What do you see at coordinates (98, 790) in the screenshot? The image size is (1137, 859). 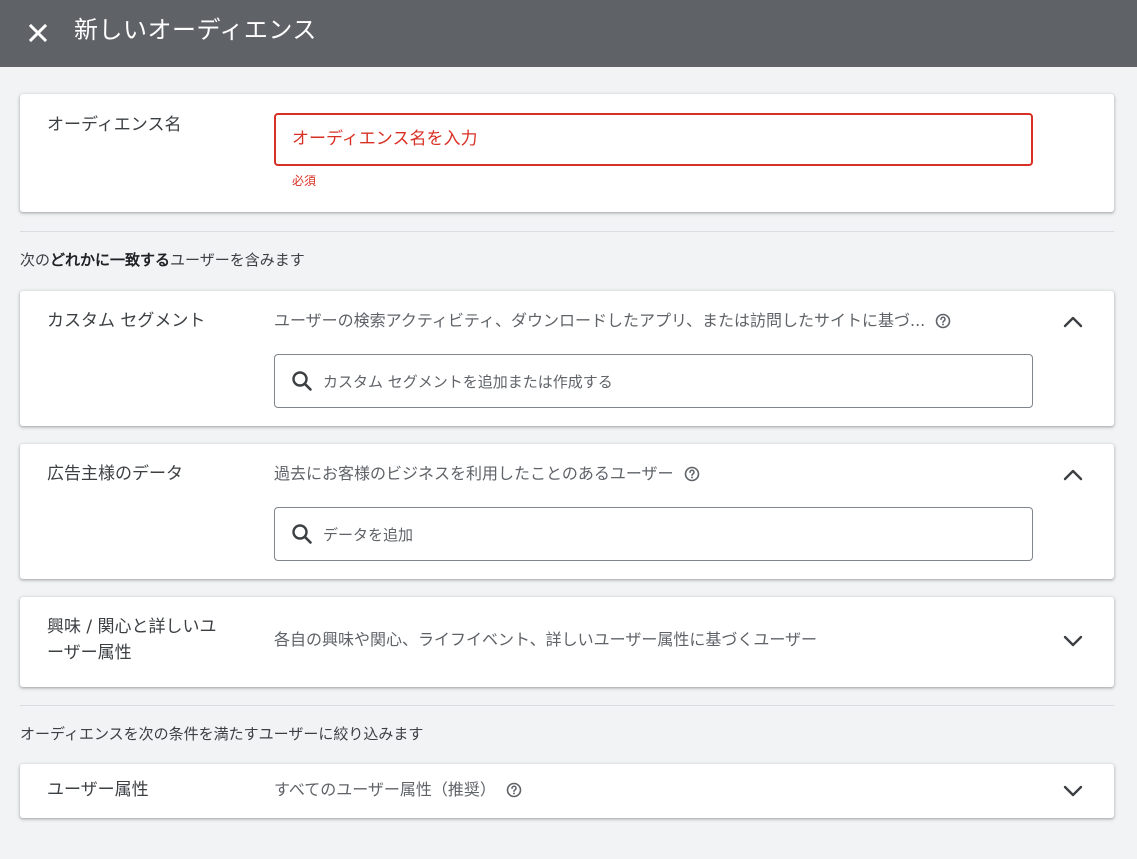 I see `demographics-label: ユーザー属性` at bounding box center [98, 790].